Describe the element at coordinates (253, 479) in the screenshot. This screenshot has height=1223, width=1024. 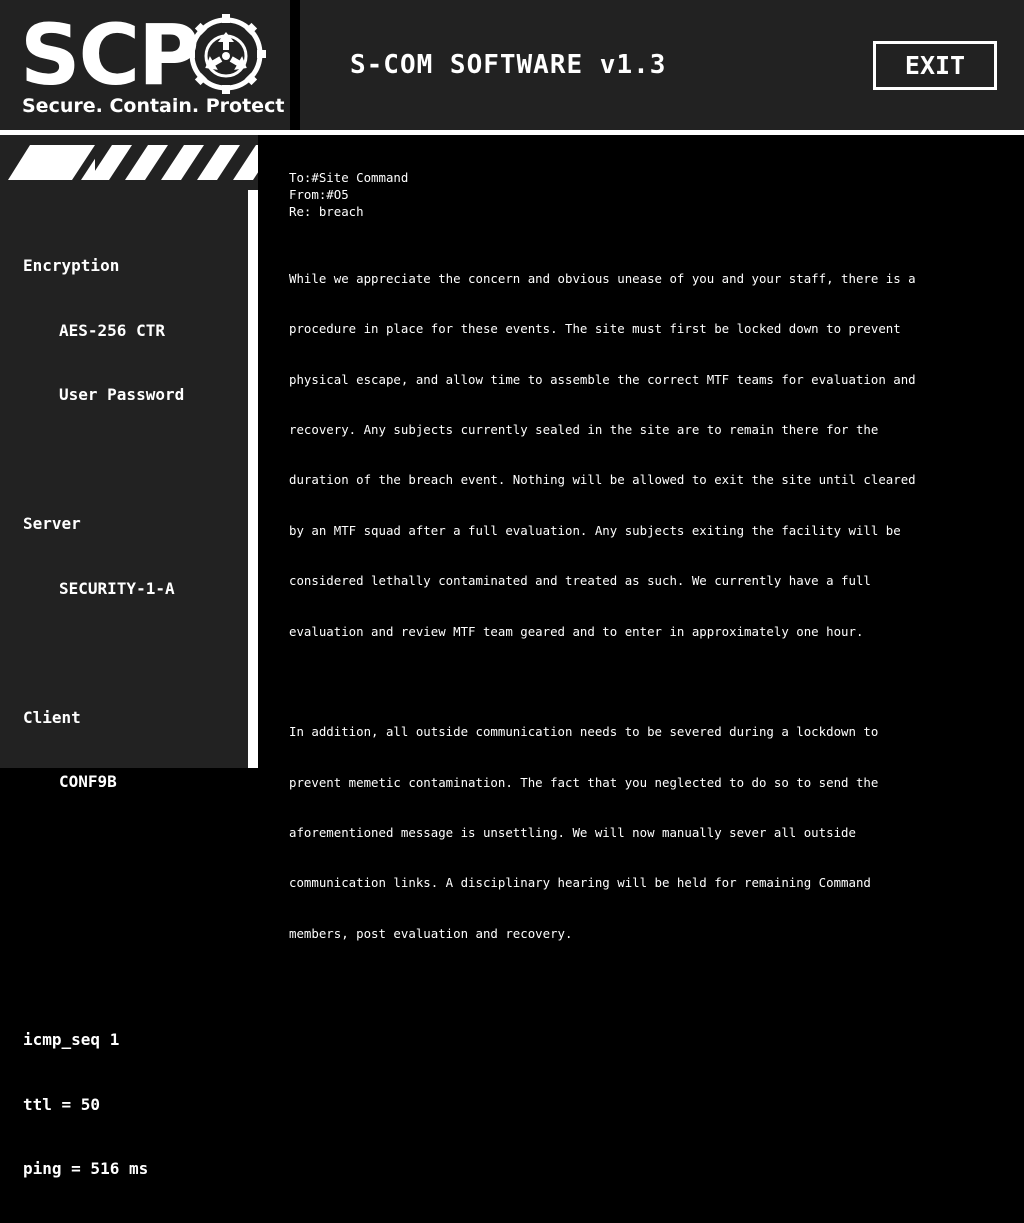
I see `sidebar-divider` at that location.